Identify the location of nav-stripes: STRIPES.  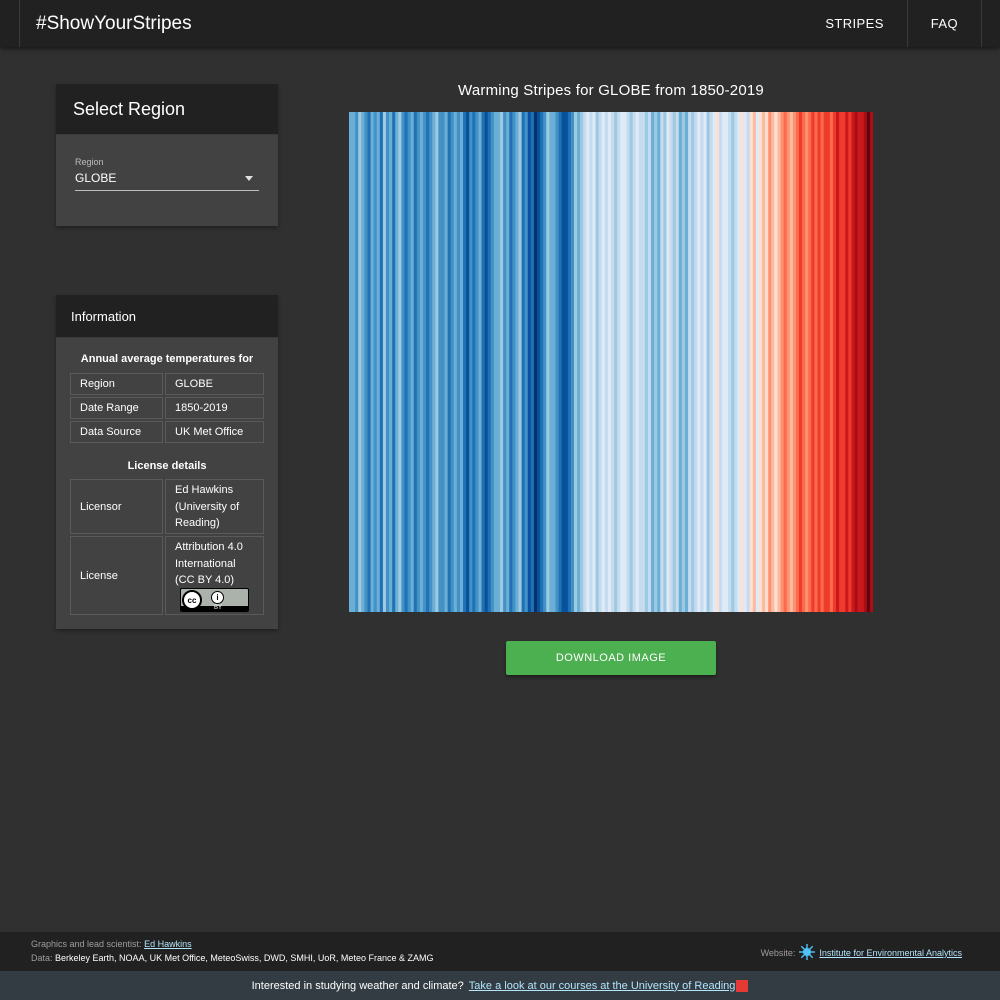
(855, 23).